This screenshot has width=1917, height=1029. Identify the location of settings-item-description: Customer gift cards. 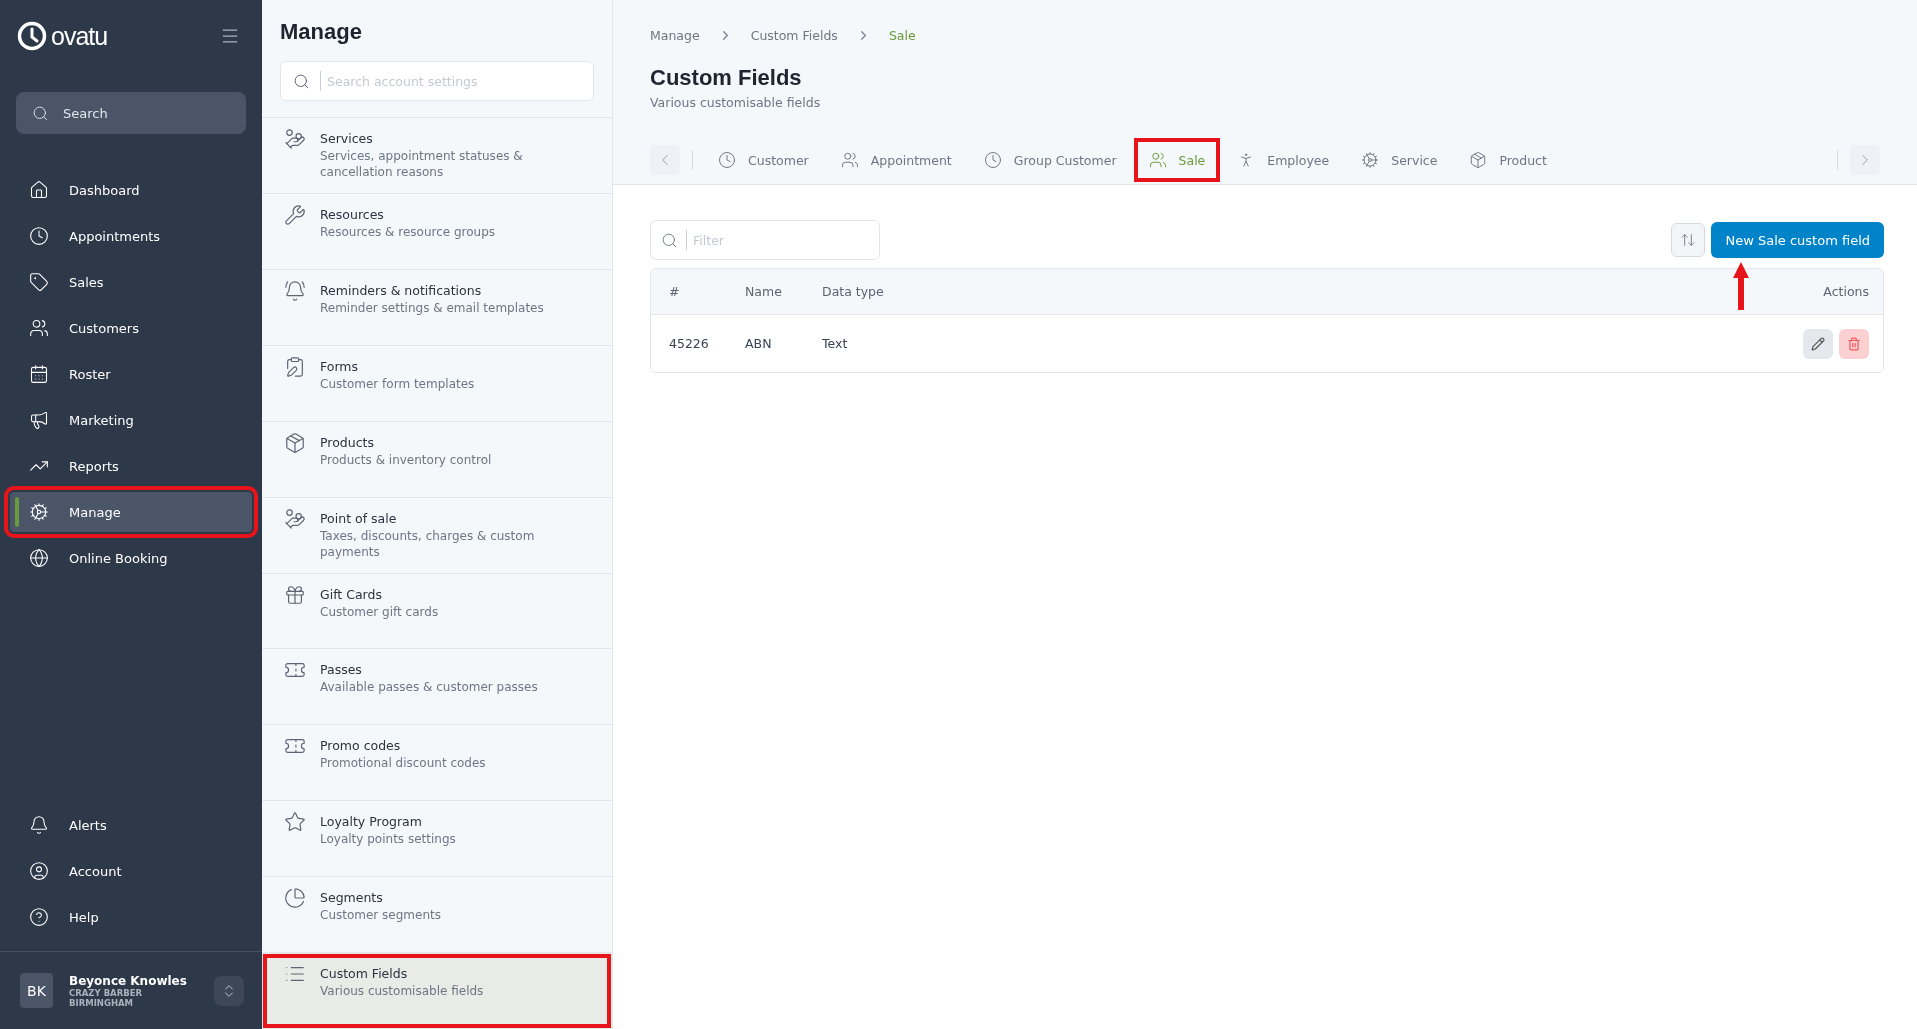
(380, 611).